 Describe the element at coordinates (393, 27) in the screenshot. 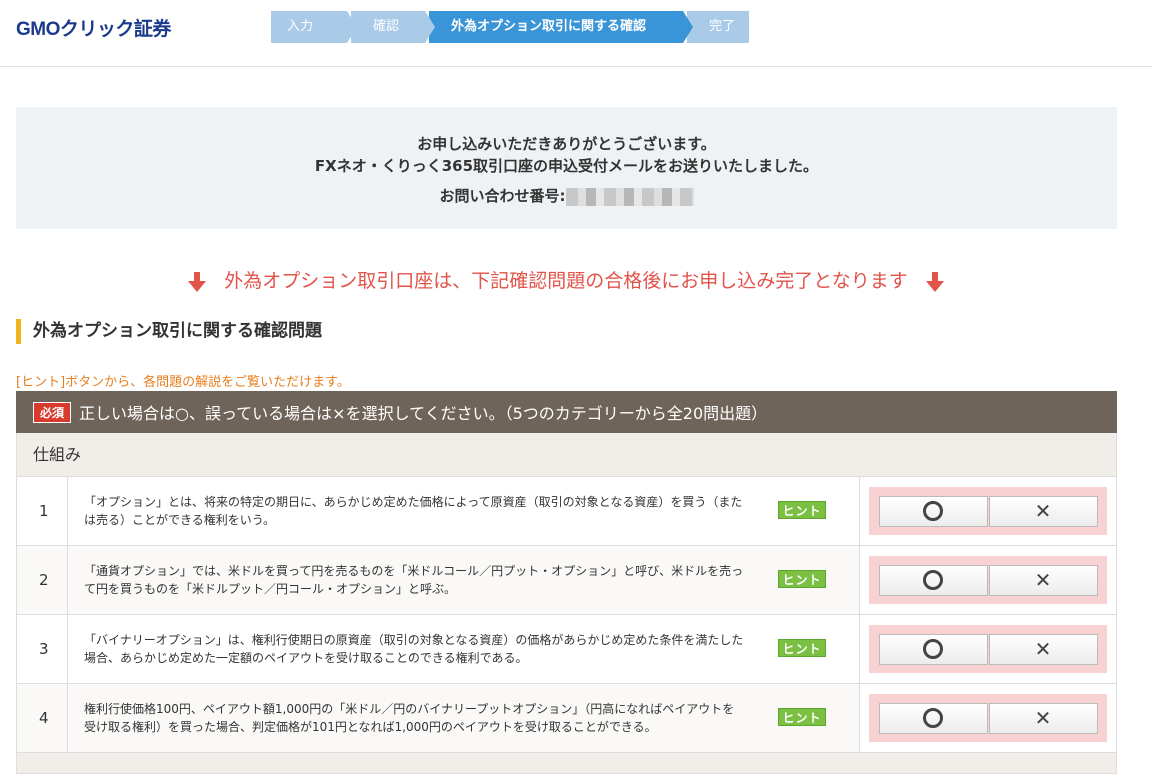

I see `step-confirm: 確認` at that location.